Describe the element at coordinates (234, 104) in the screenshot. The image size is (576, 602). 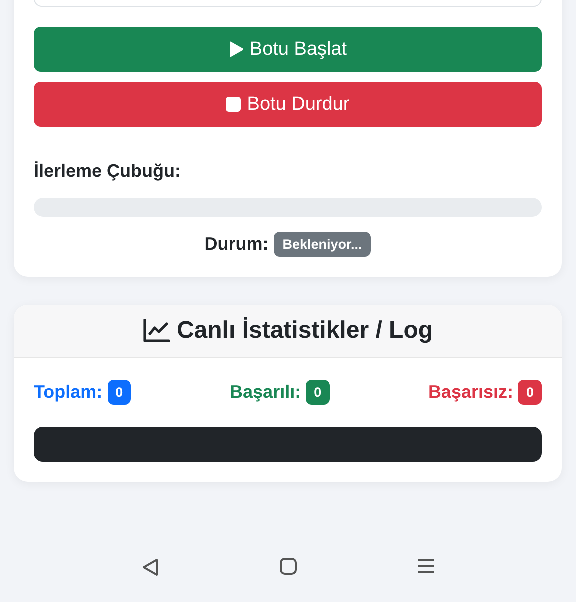
I see `stop-icon` at that location.